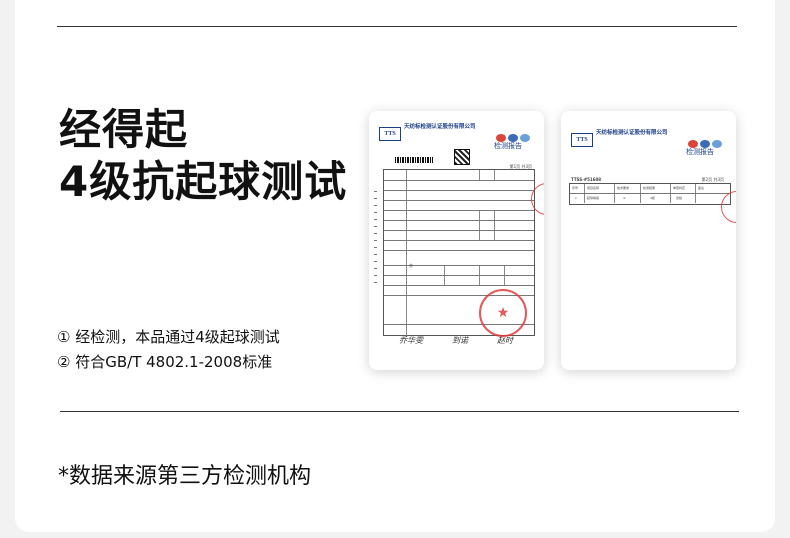 The height and width of the screenshot is (538, 790). What do you see at coordinates (124, 129) in the screenshot?
I see `headline-line-1: 经得起` at bounding box center [124, 129].